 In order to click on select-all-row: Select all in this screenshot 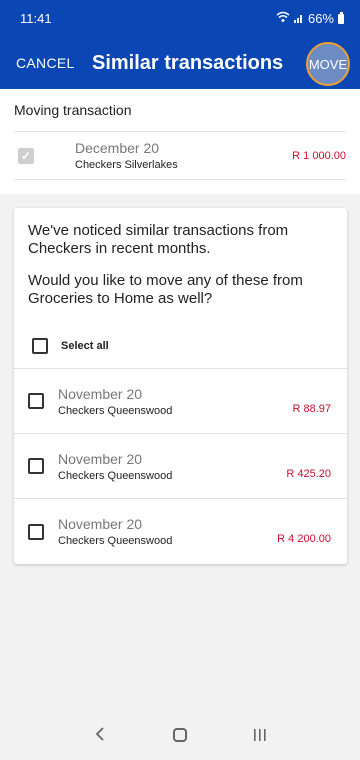, I will do `click(180, 346)`.